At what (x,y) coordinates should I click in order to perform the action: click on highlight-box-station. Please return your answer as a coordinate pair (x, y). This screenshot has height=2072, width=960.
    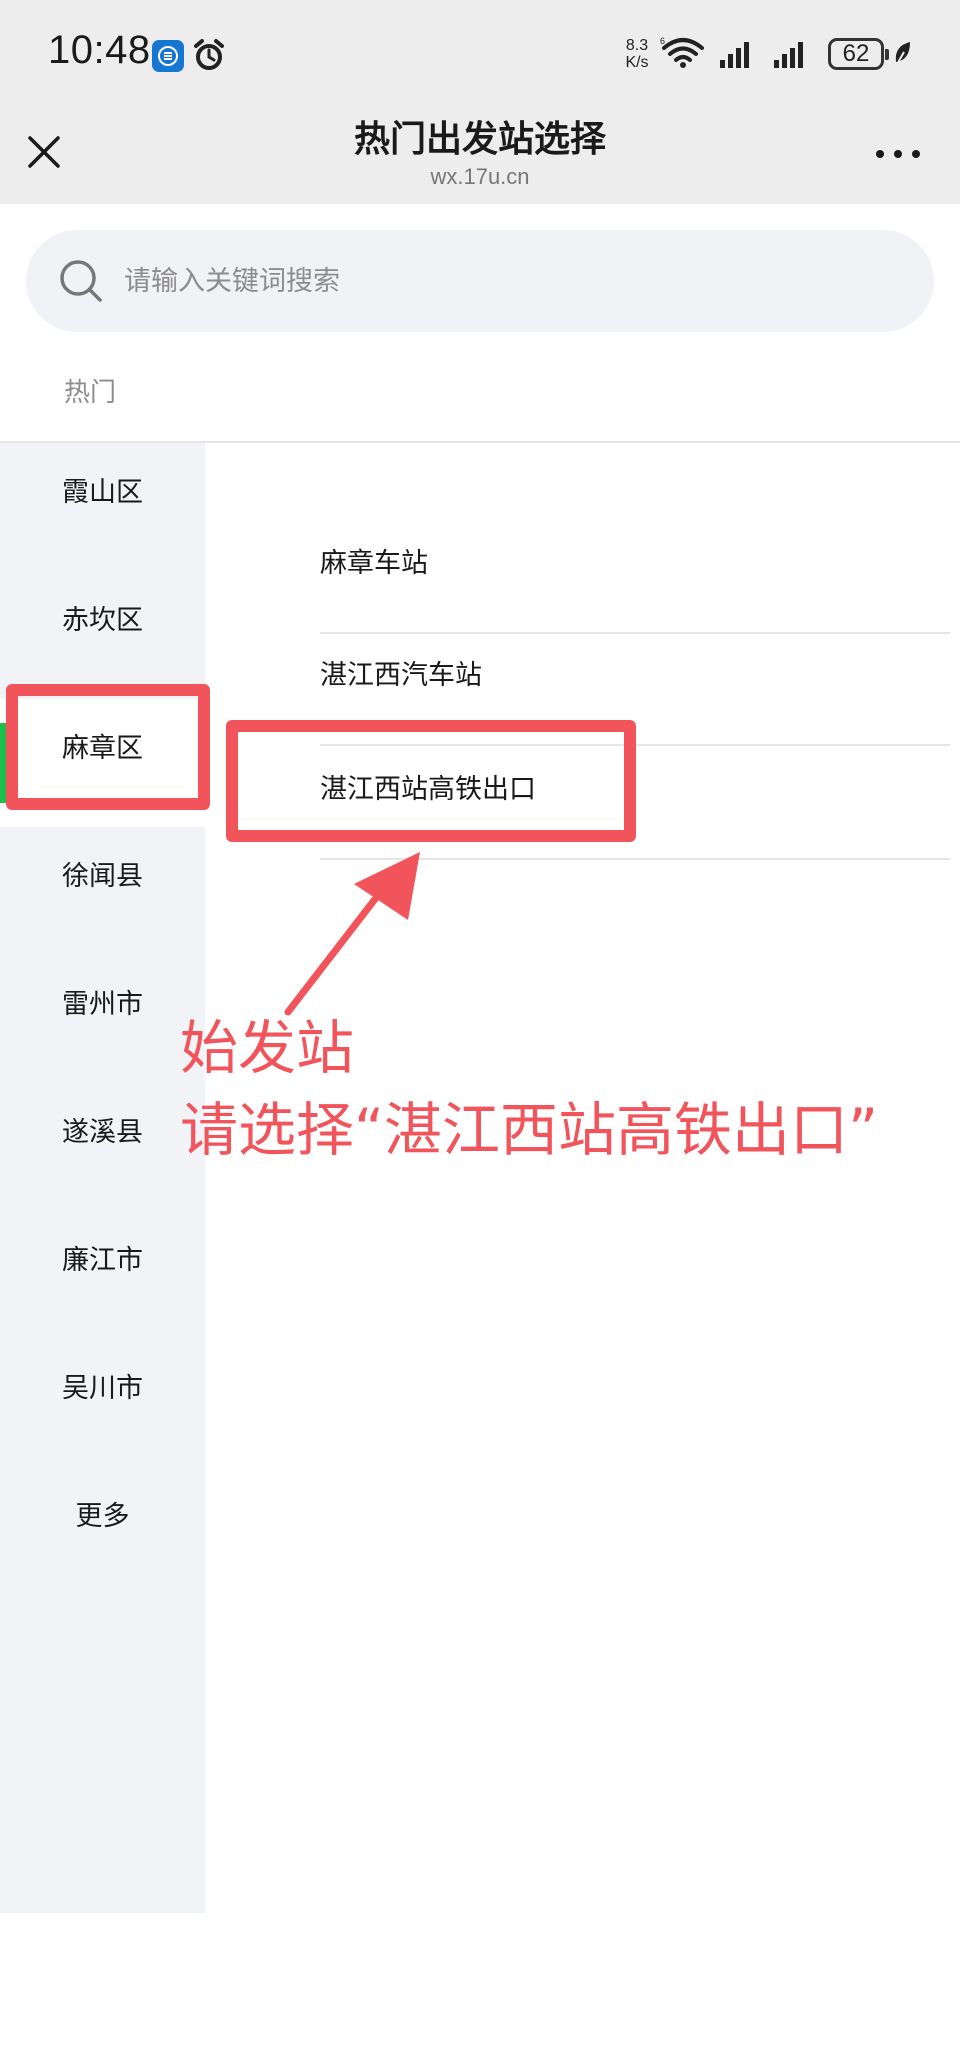
    Looking at the image, I should click on (431, 781).